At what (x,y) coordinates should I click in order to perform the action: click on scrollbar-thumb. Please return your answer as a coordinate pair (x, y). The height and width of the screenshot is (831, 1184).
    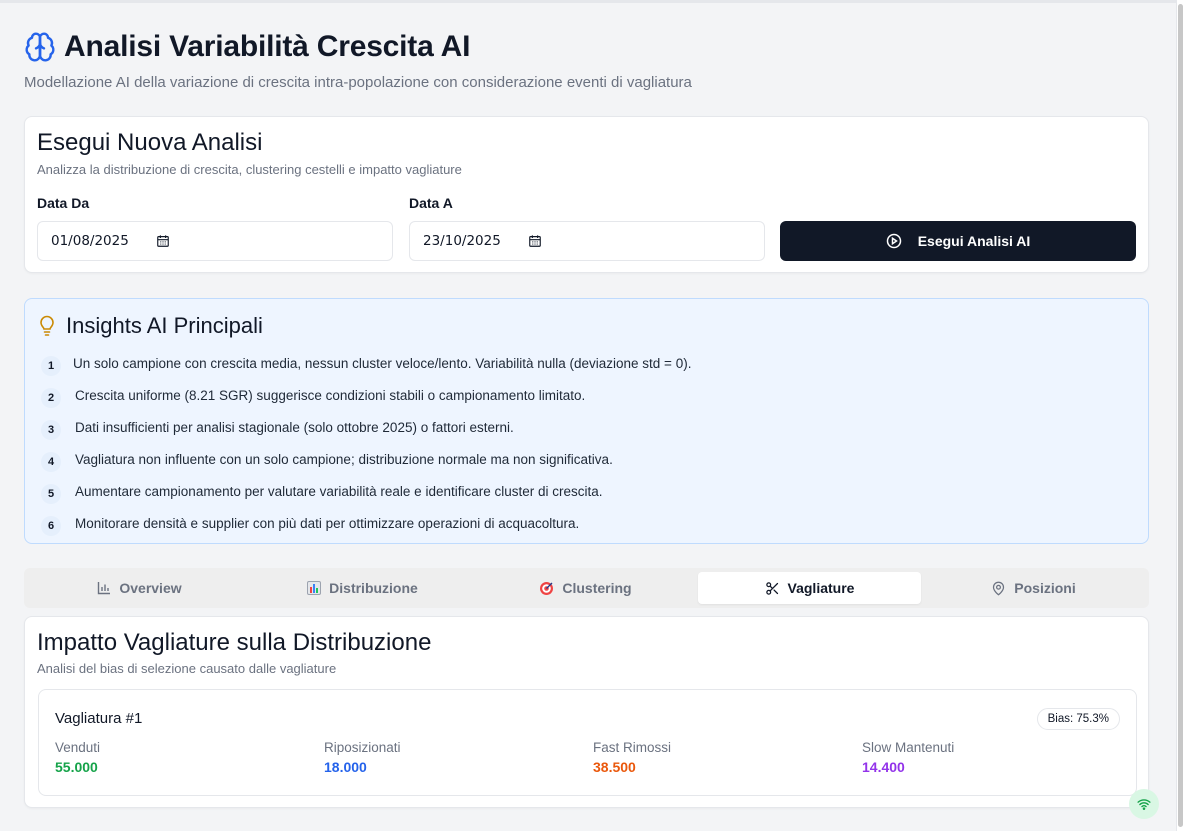
    Looking at the image, I should click on (1180, 415).